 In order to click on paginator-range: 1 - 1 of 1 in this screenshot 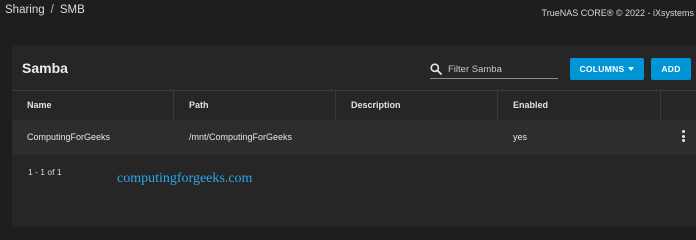, I will do `click(45, 172)`.